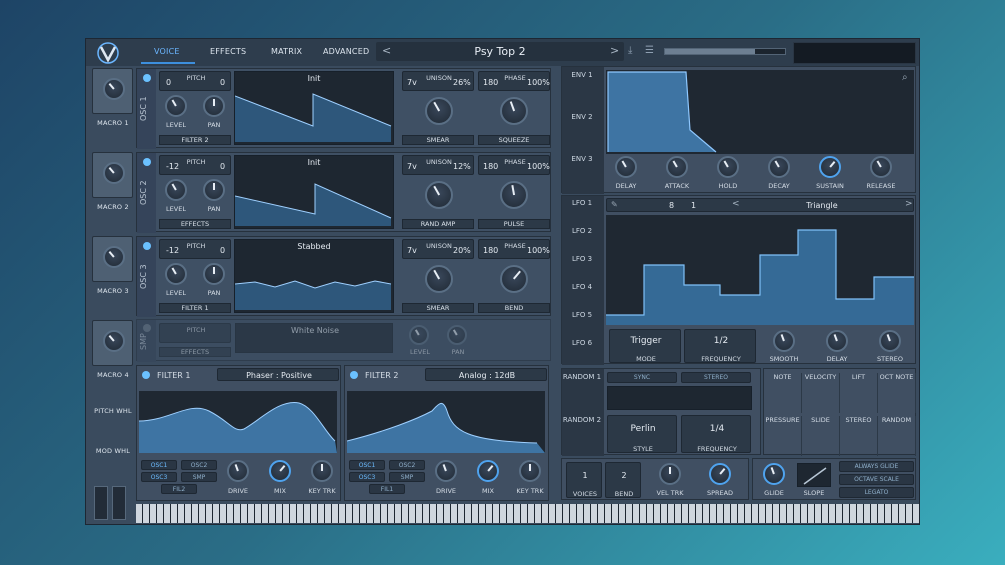 This screenshot has height=565, width=1005. I want to click on osc-1-pitch: 0 PITCH 0, so click(195, 81).